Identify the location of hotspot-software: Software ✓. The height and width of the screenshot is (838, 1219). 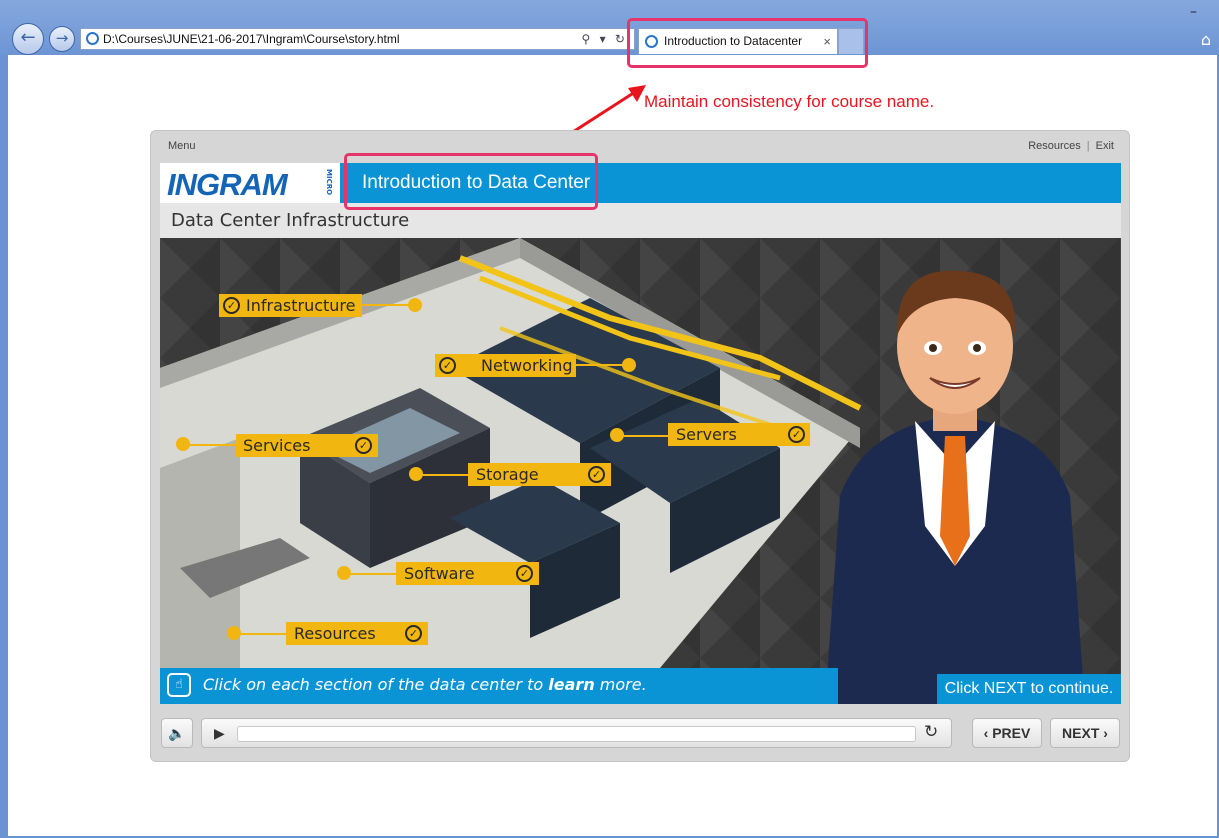
(467, 573).